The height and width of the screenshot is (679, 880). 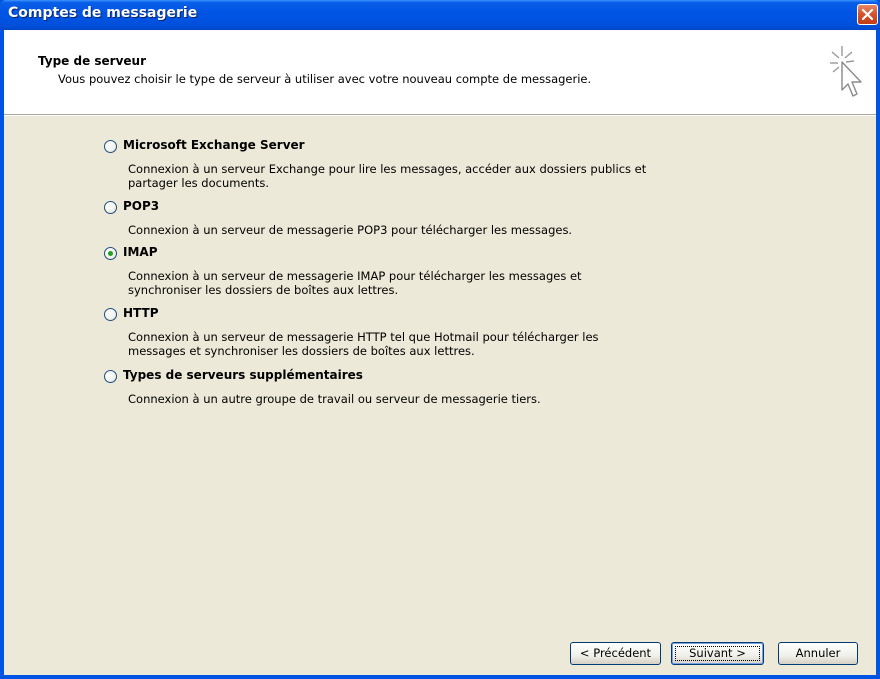 What do you see at coordinates (214, 145) in the screenshot?
I see `option-label: Microsoft Exchange Server` at bounding box center [214, 145].